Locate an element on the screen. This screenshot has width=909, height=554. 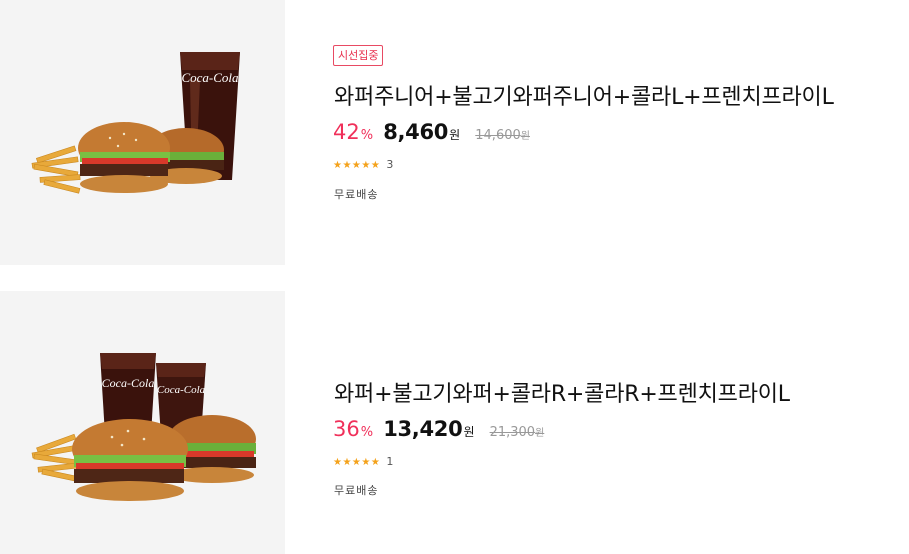
sale-price: 13,420 is located at coordinates (423, 429).